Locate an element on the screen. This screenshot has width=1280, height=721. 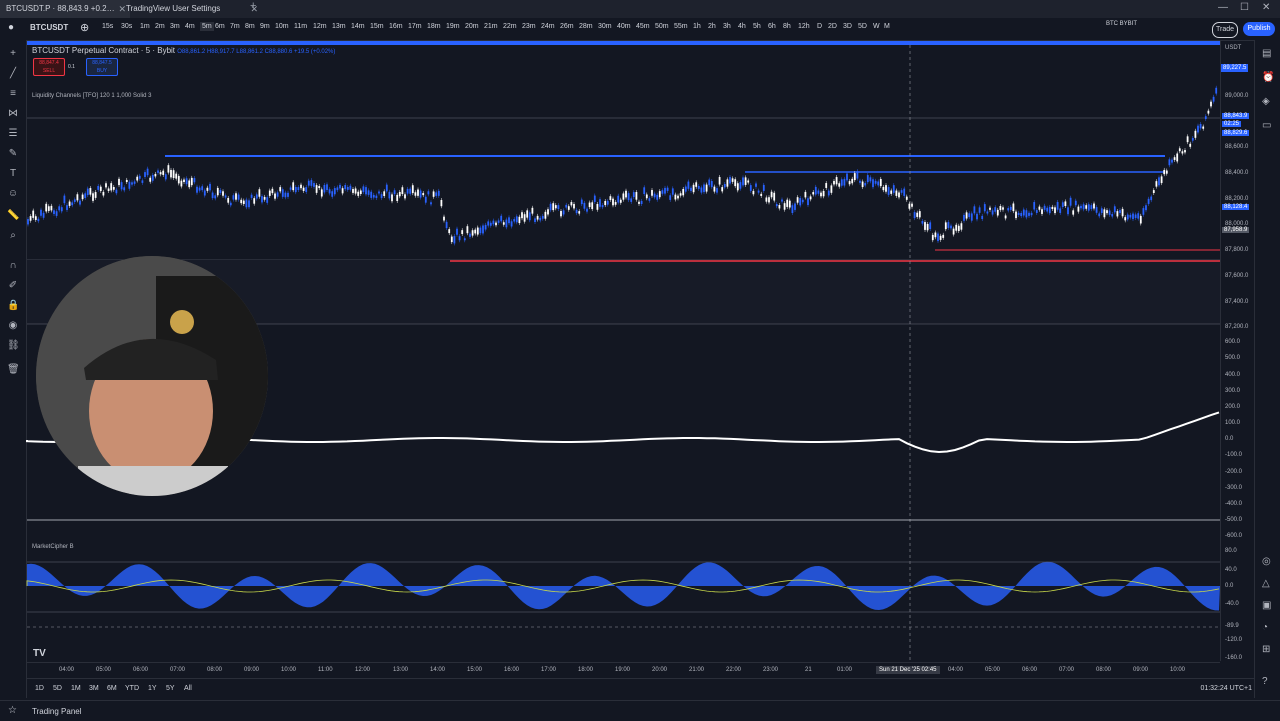
trading-panel-label: Trading Panel is located at coordinates (57, 711).